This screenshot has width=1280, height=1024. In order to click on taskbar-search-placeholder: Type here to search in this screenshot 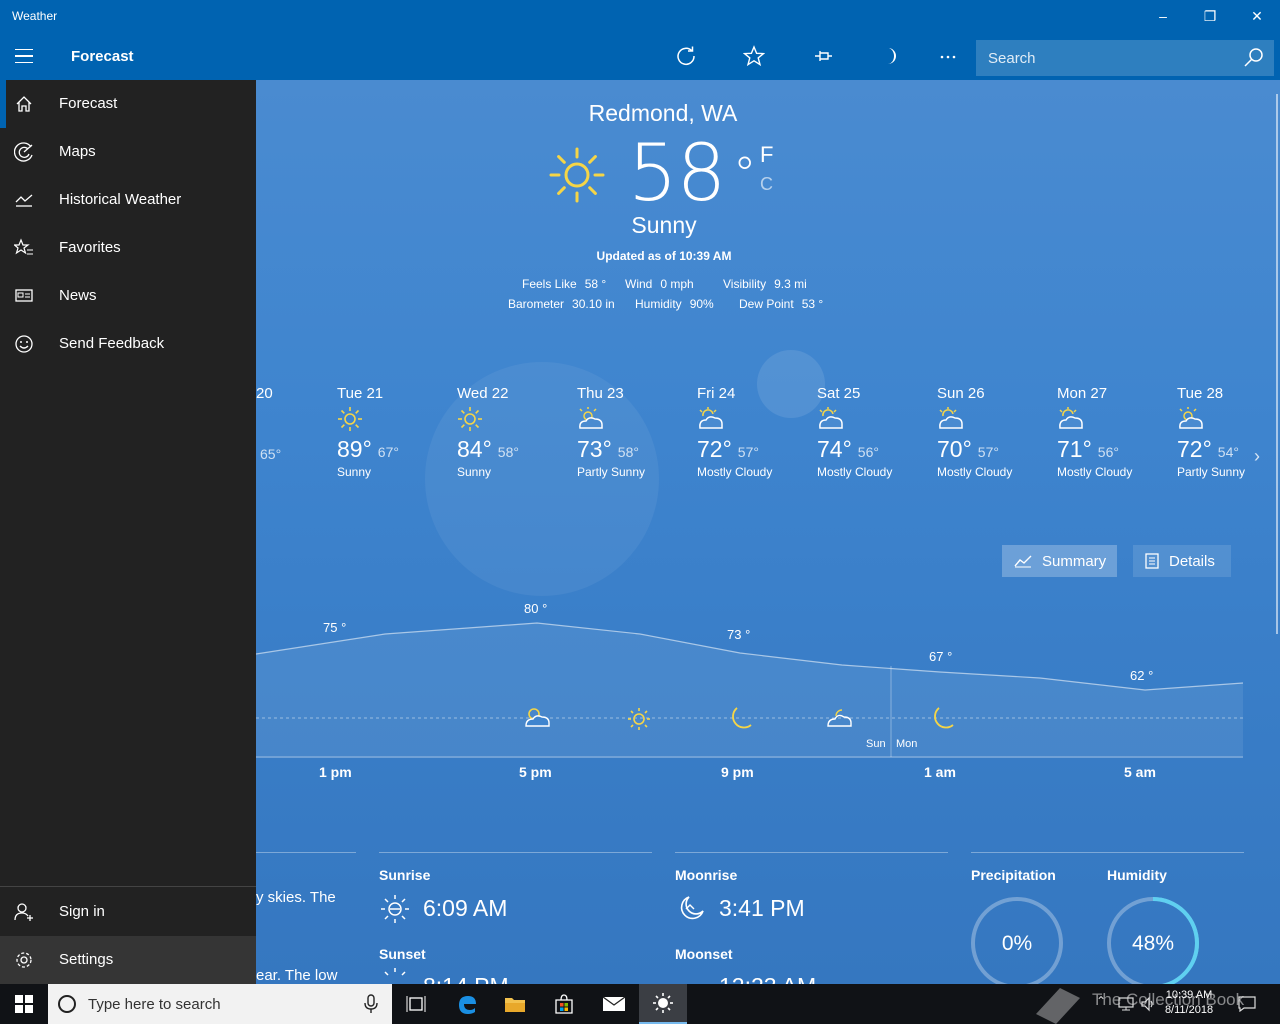, I will do `click(154, 1004)`.